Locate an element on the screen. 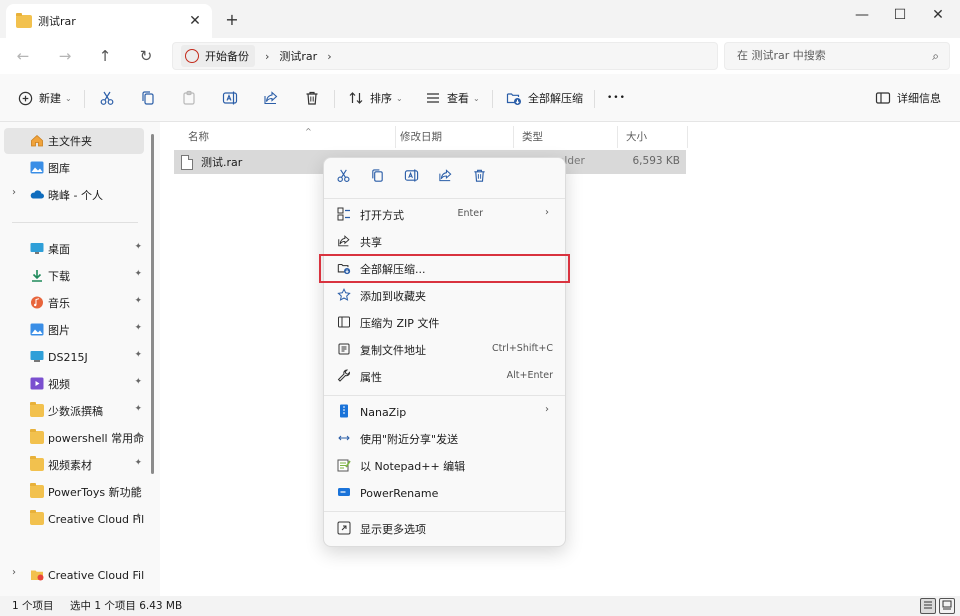 This screenshot has width=960, height=616. desktop-icon is located at coordinates (37, 248).